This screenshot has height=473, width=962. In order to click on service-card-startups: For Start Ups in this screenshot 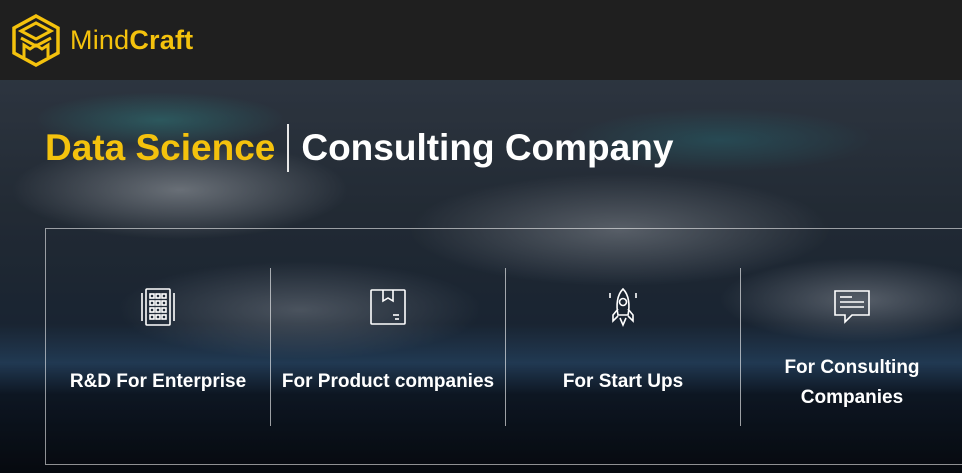, I will do `click(623, 347)`.